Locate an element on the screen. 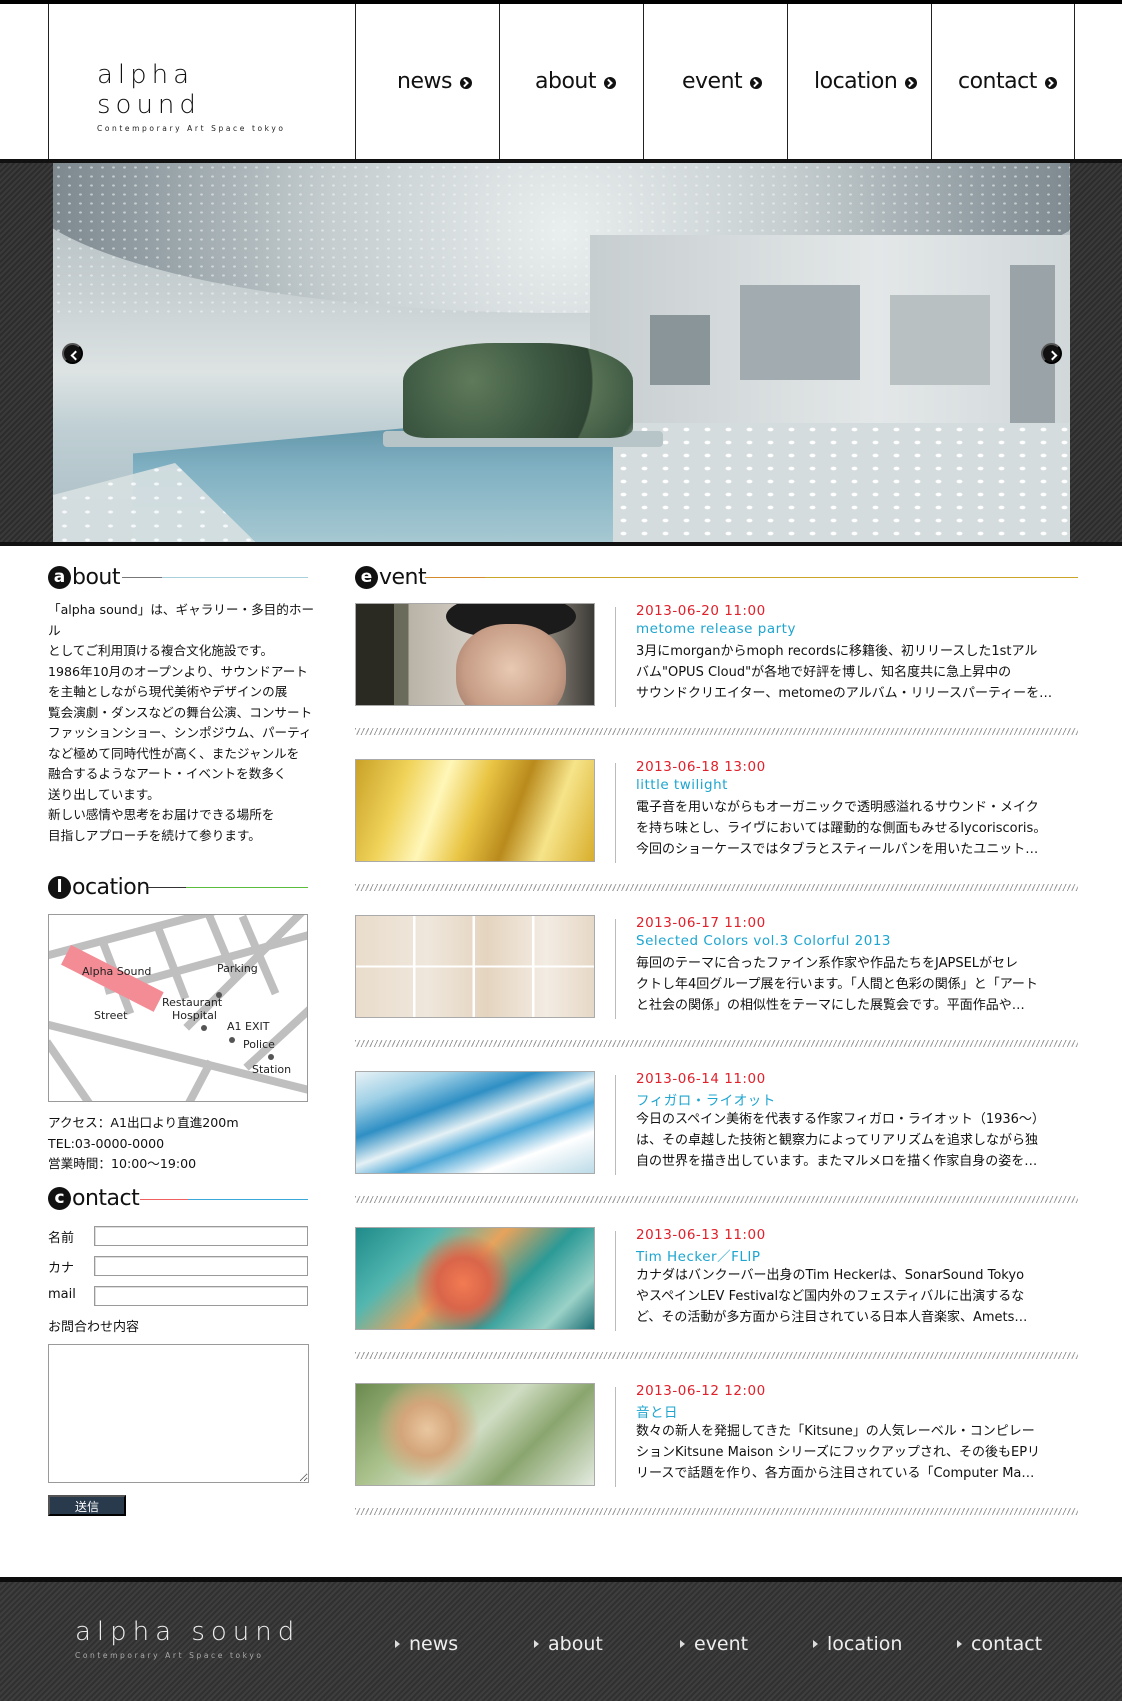 The height and width of the screenshot is (1701, 1122). hours-text: 営業時間：10:00〜19:00 is located at coordinates (122, 1163).